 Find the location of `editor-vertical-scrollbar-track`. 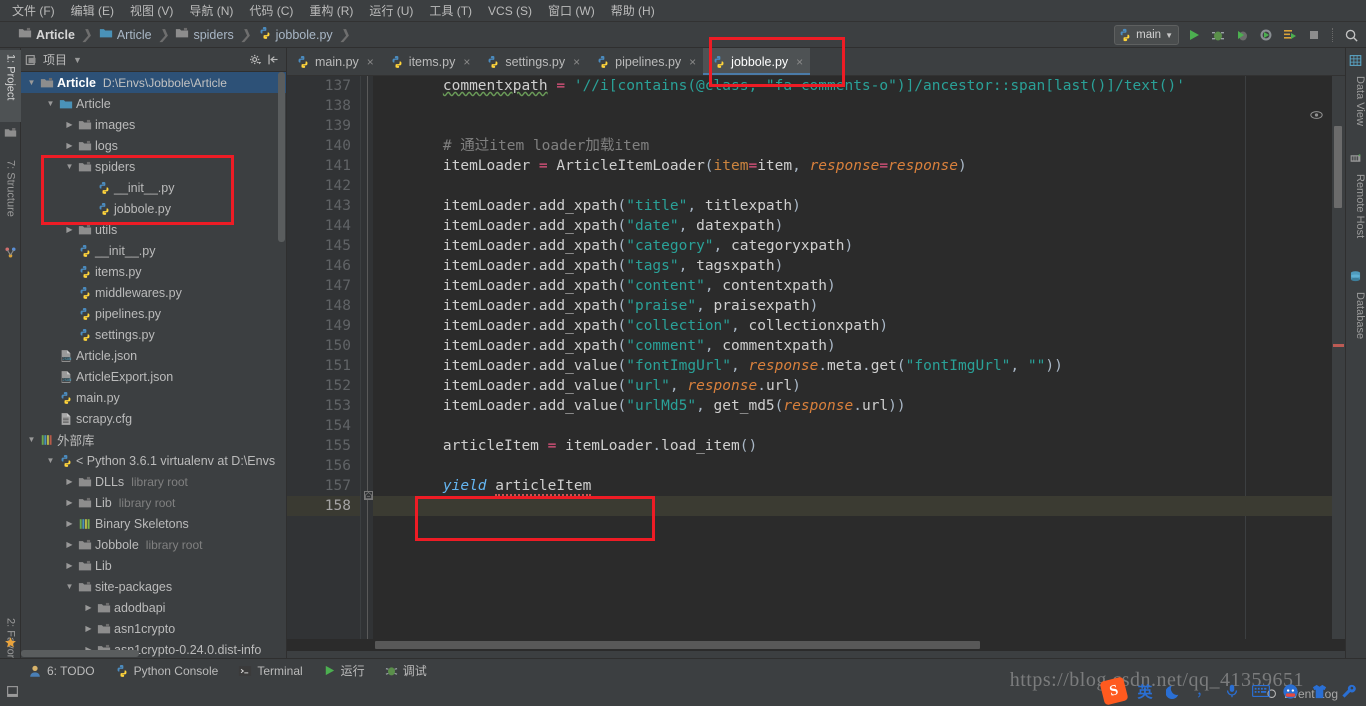

editor-vertical-scrollbar-track is located at coordinates (1338, 363).